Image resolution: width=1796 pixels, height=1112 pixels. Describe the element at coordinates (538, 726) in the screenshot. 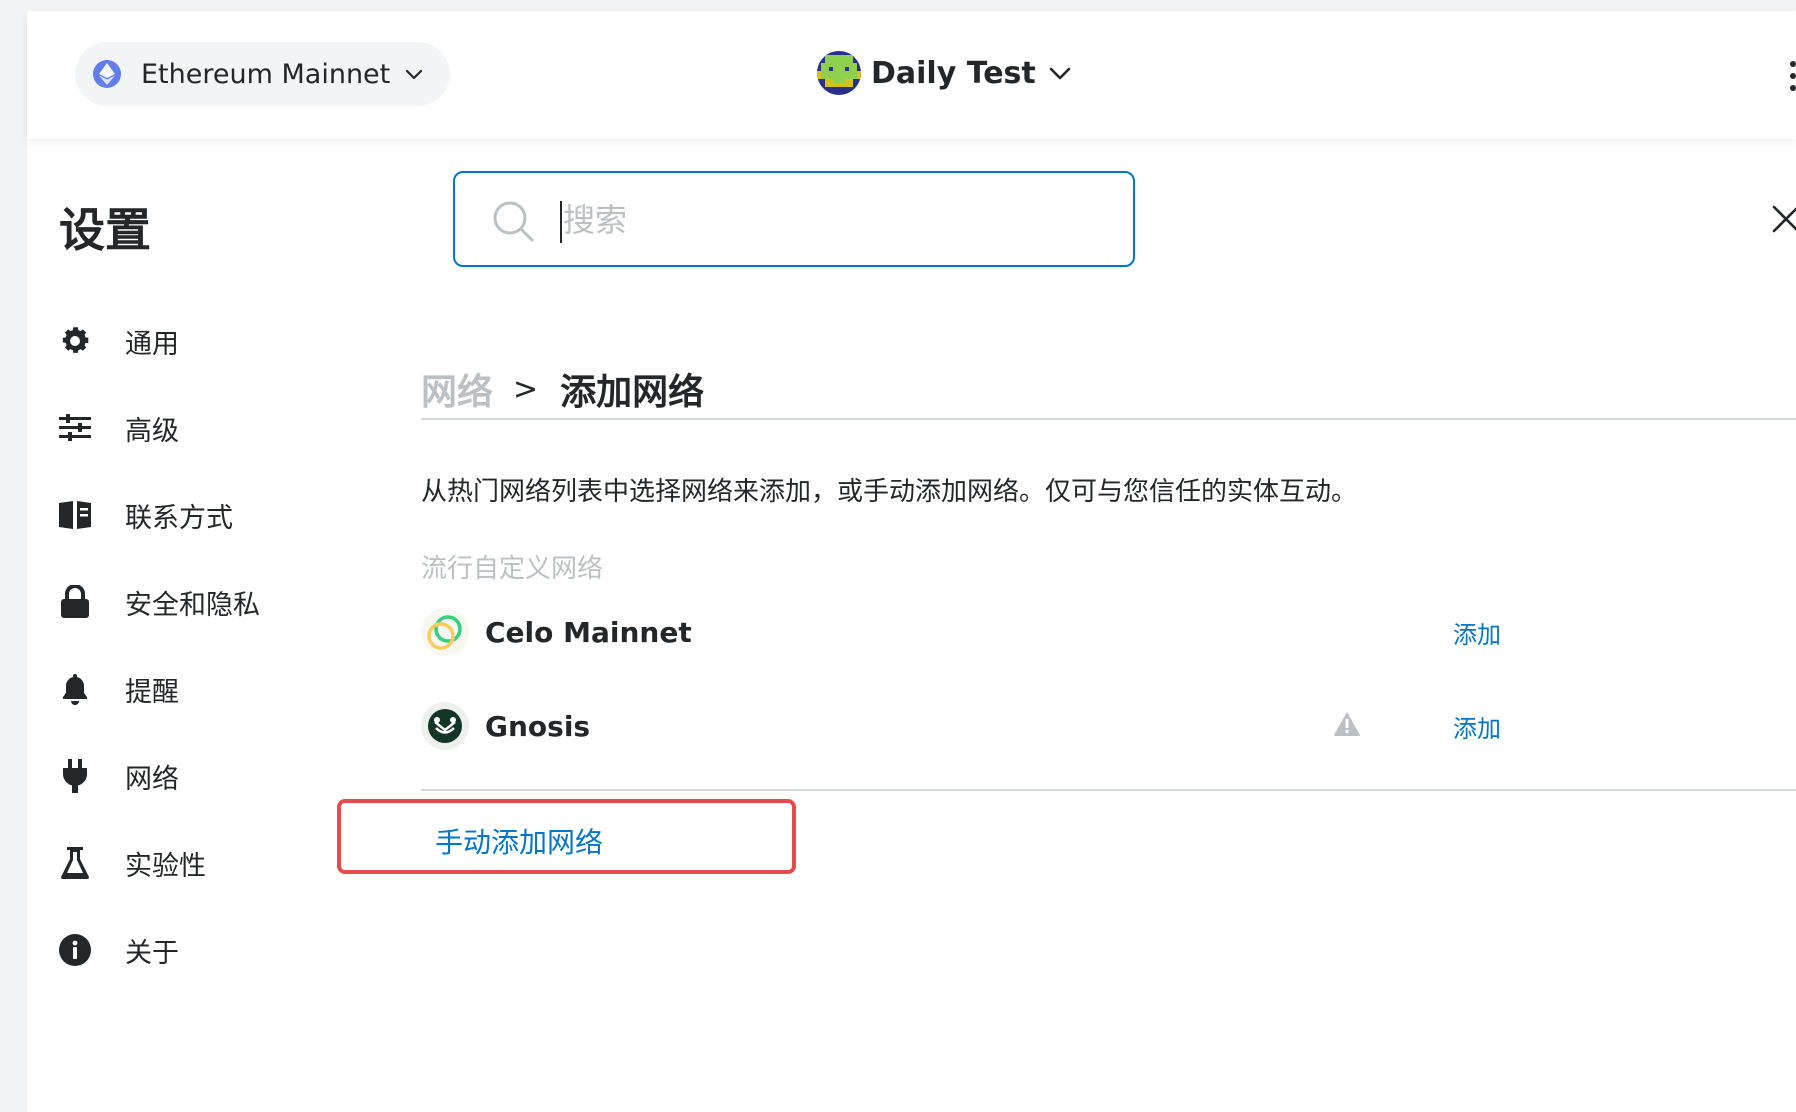

I see `network-name: Gnosis` at that location.